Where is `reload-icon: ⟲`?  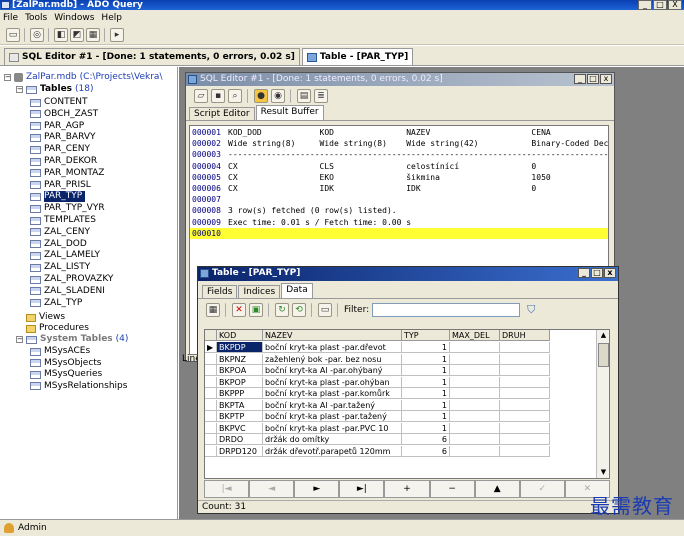 reload-icon: ⟲ is located at coordinates (299, 310).